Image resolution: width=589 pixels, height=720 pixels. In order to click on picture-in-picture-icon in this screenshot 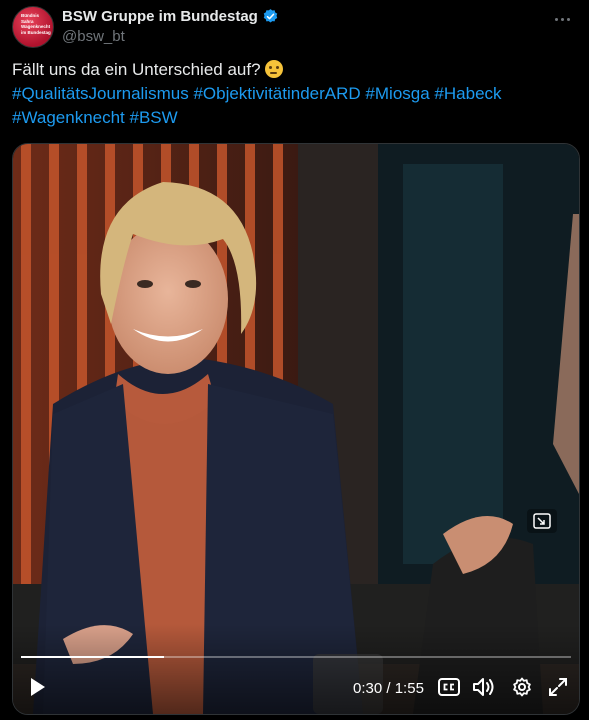, I will do `click(542, 521)`.